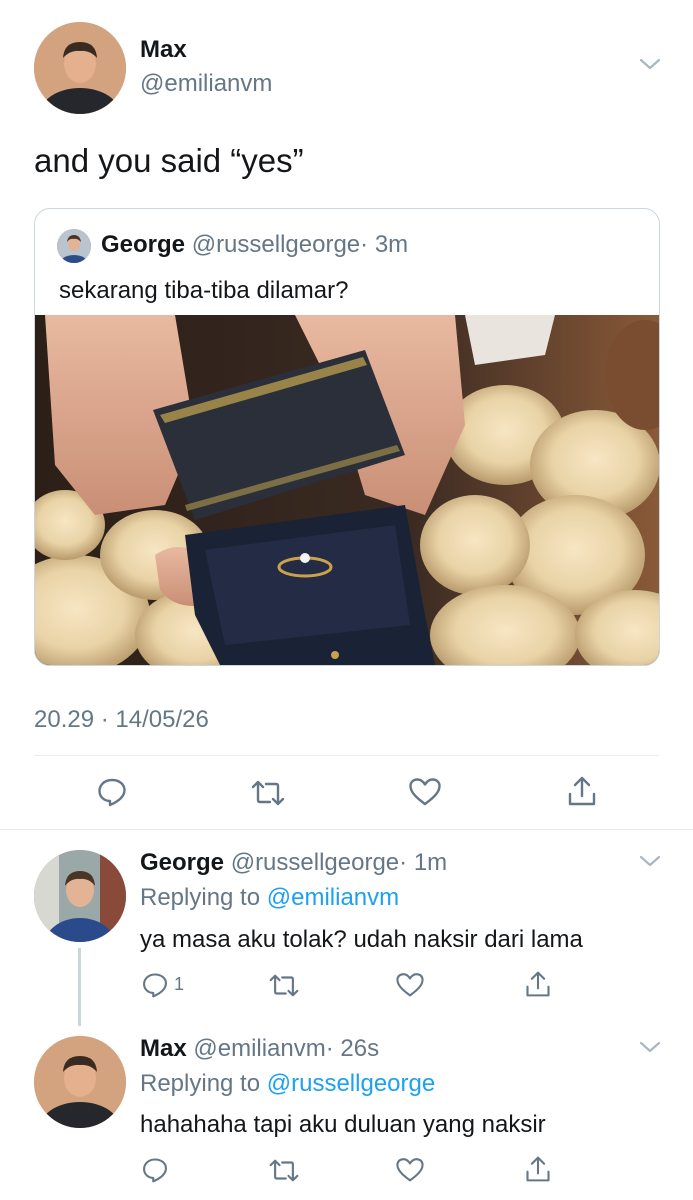 Image resolution: width=693 pixels, height=1200 pixels. Describe the element at coordinates (204, 290) in the screenshot. I see `quoted-text: sekarang tiba-tiba dilamar?` at that location.